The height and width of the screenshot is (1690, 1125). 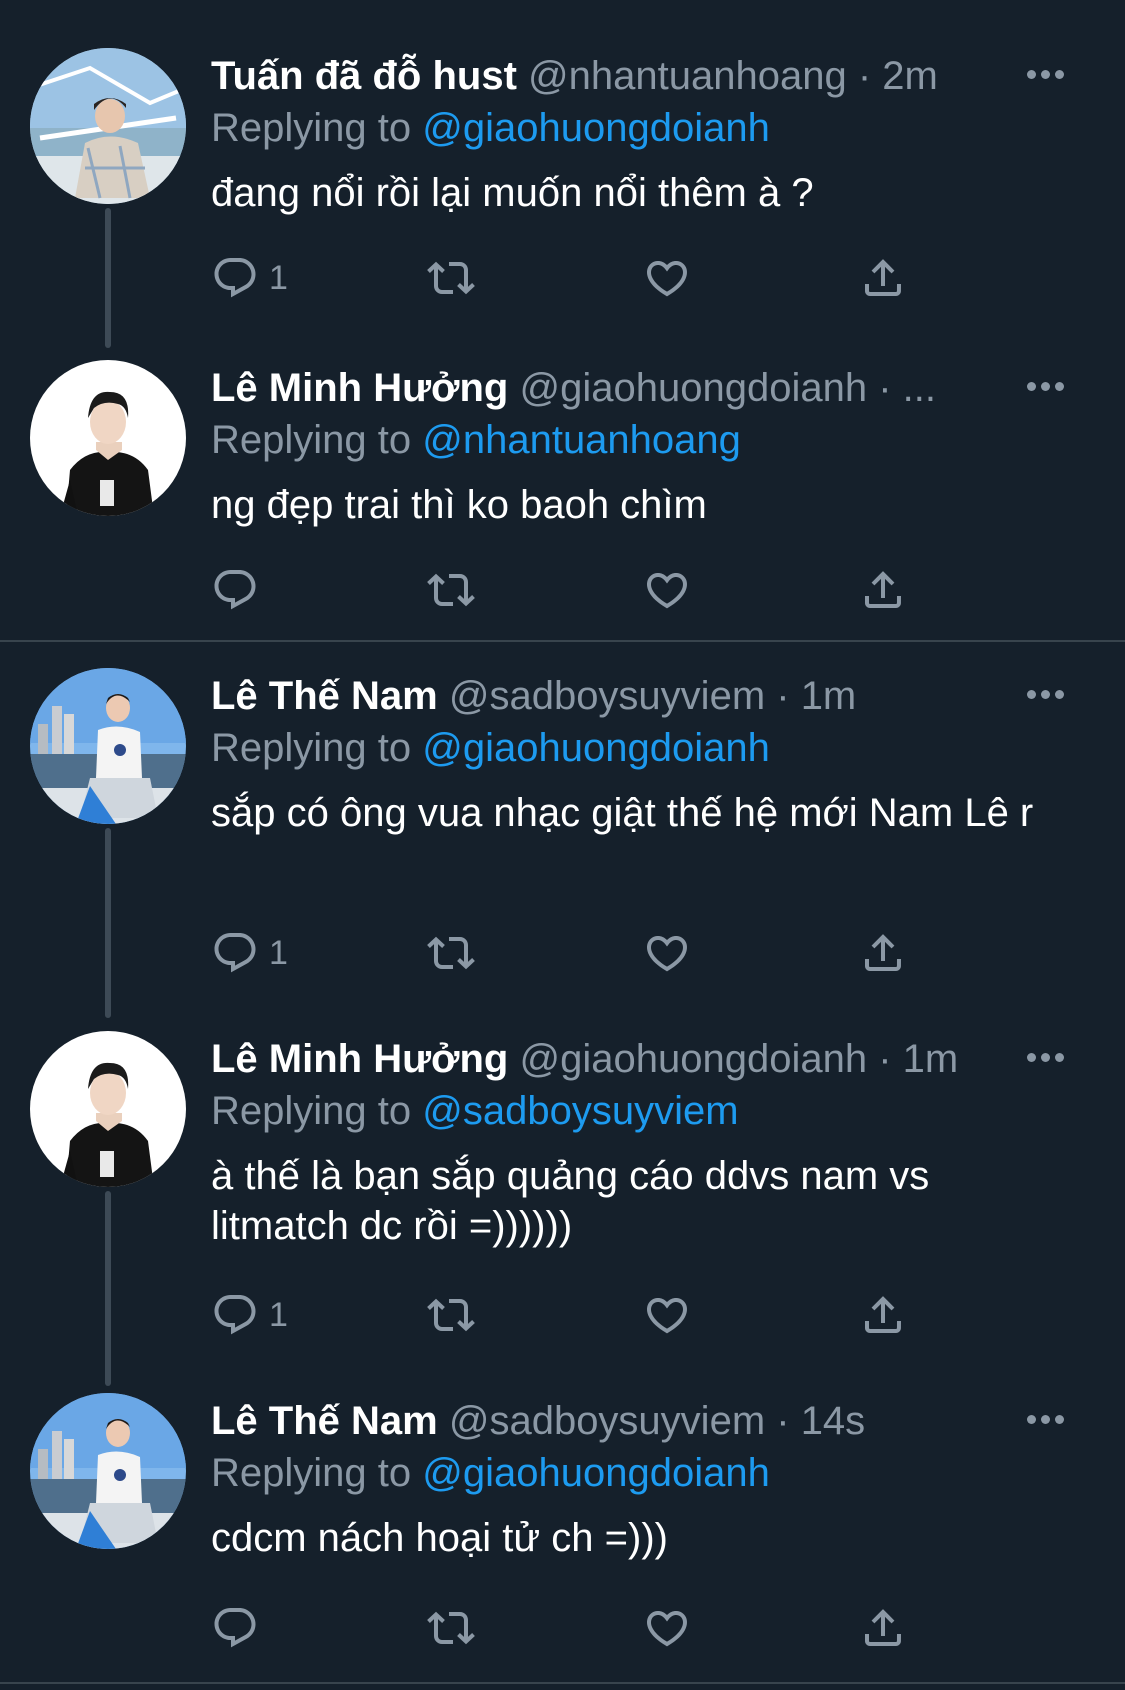 I want to click on timestamp: 2m, so click(x=910, y=76).